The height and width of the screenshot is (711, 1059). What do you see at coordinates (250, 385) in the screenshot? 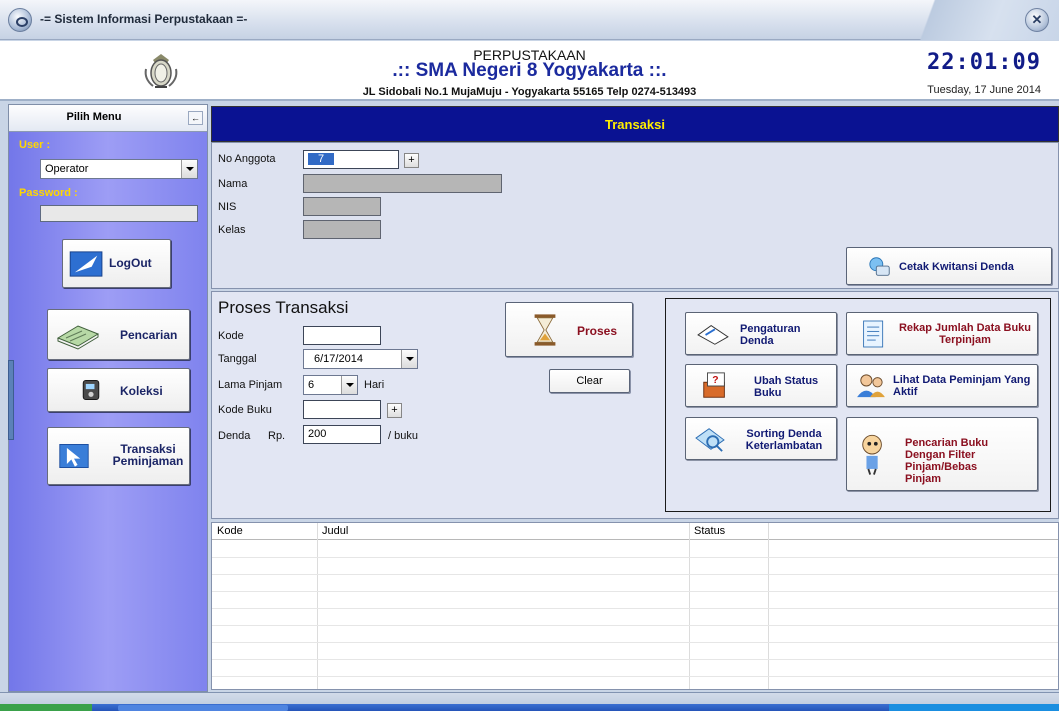
I see `lama-pinjam-label: Lama Pinjam` at bounding box center [250, 385].